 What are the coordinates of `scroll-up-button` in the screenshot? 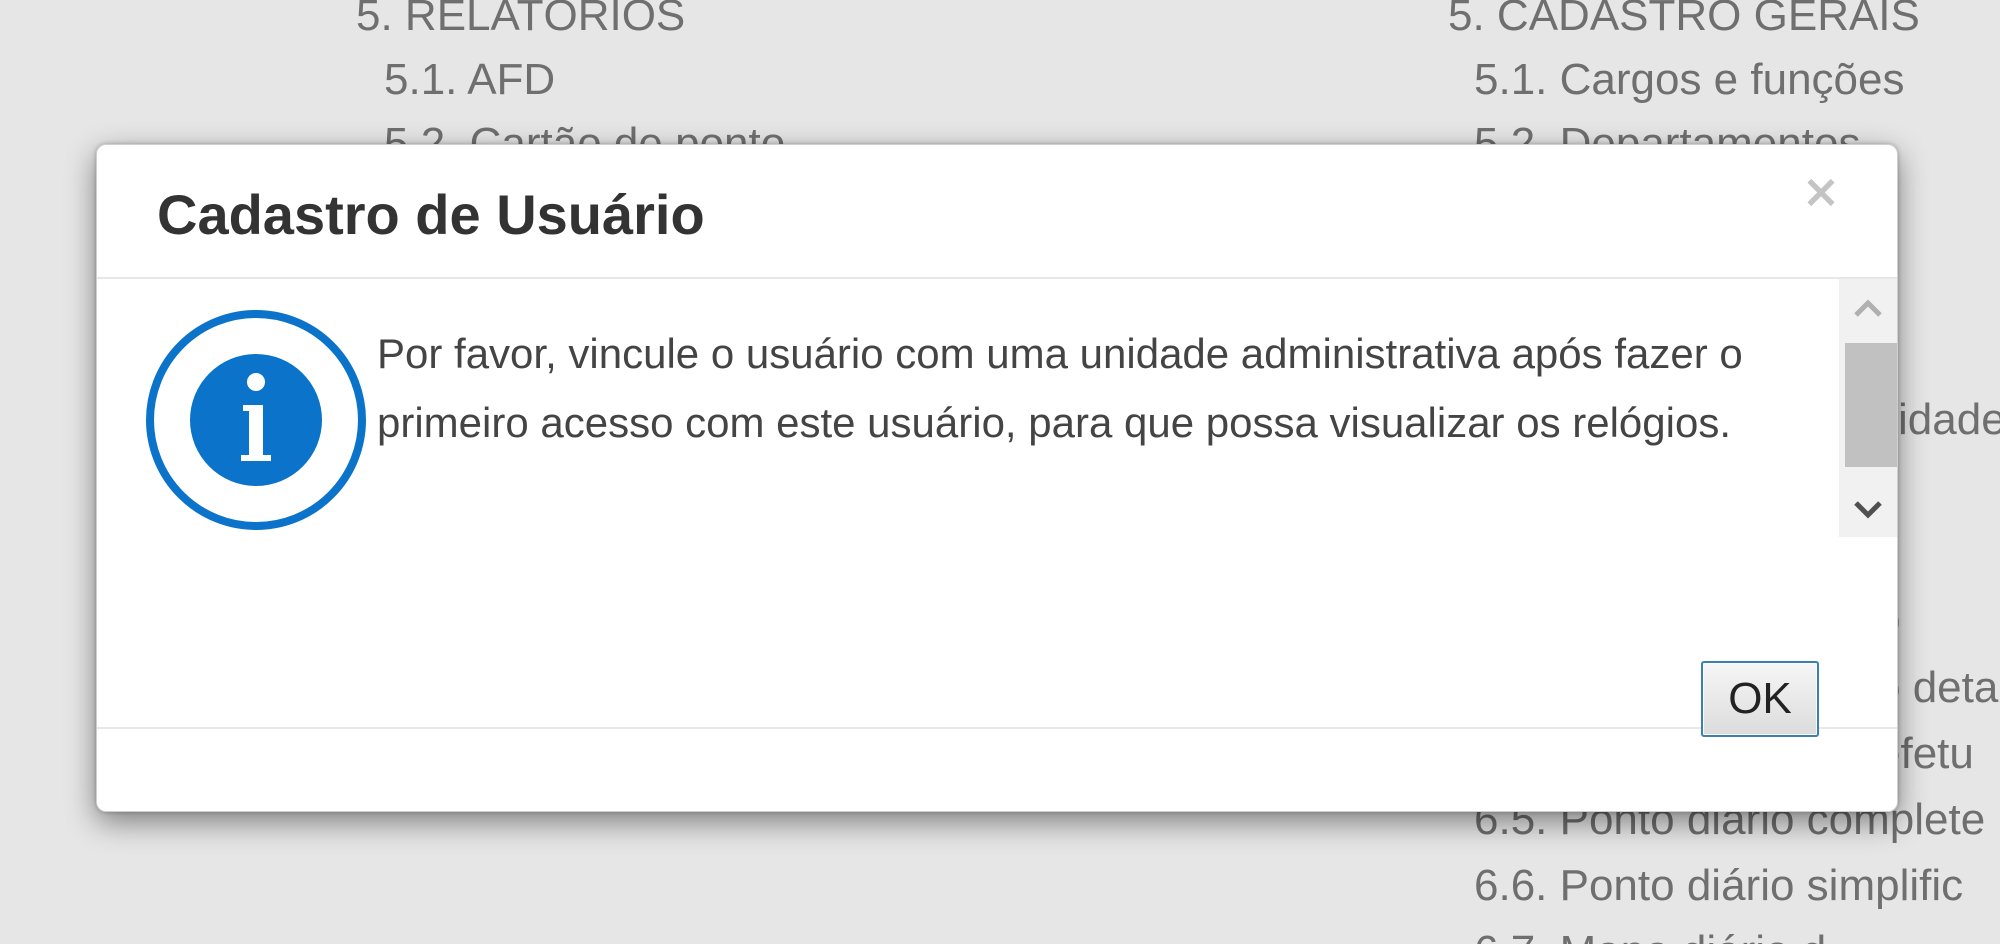 It's located at (1868, 307).